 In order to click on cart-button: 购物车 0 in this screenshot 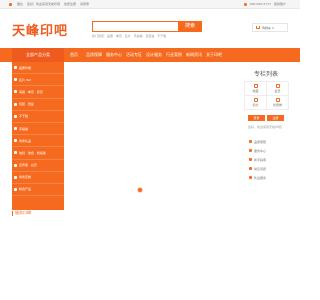, I will do `click(270, 27)`.